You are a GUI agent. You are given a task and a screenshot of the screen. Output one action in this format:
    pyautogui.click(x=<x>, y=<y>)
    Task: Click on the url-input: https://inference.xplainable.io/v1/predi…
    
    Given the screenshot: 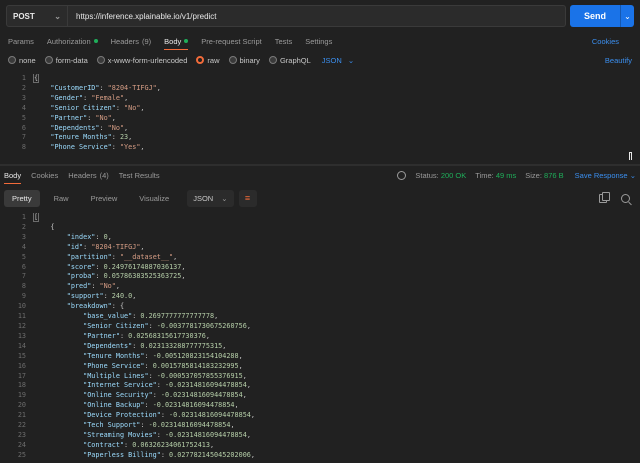 What is the action you would take?
    pyautogui.click(x=317, y=16)
    